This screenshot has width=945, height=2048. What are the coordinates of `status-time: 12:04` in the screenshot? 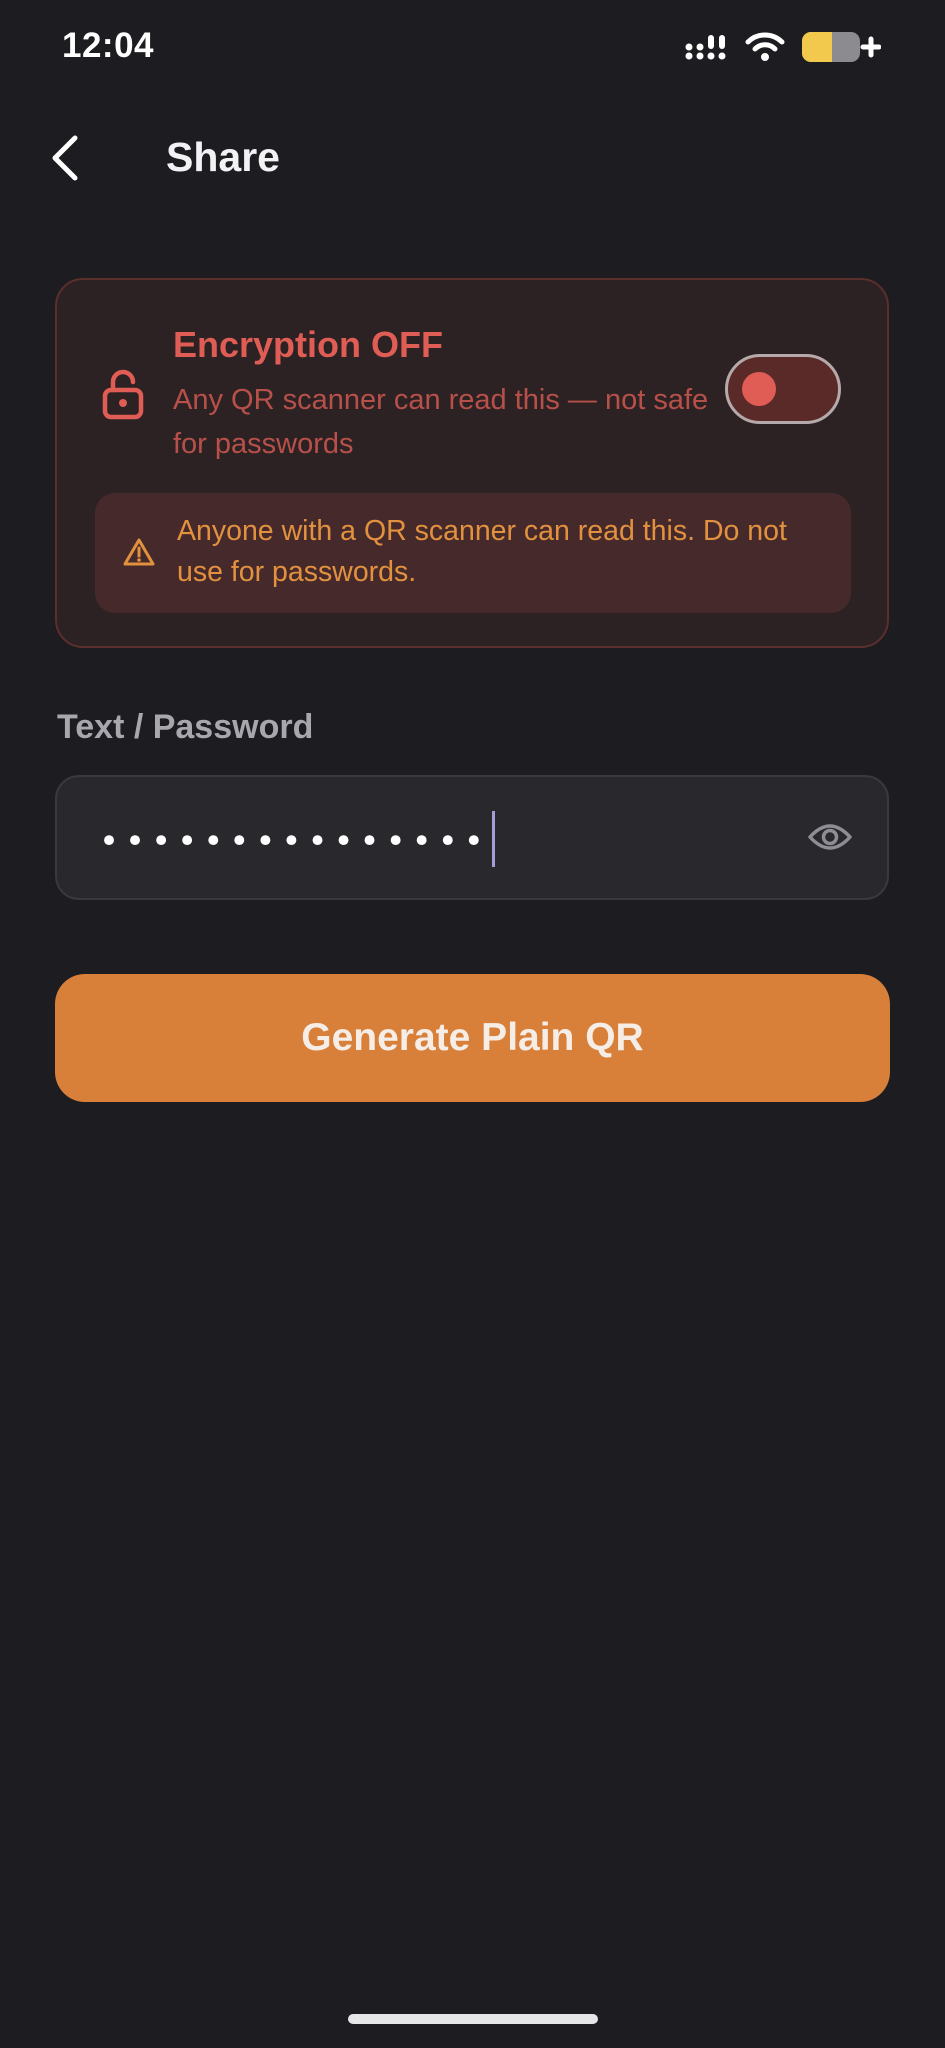 It's located at (108, 45).